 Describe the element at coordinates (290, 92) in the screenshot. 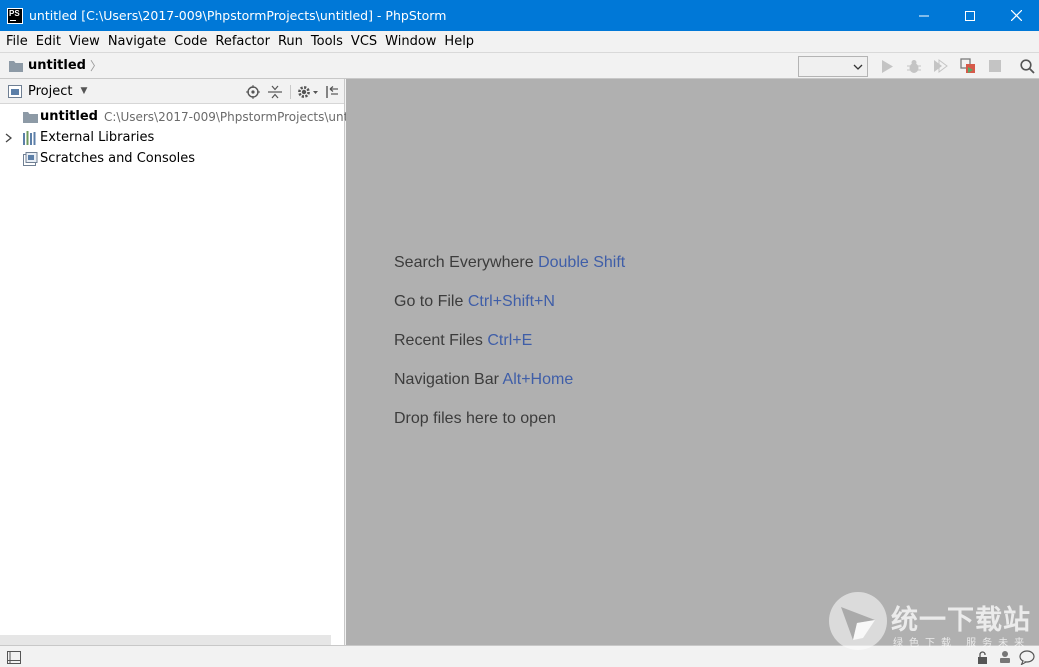

I see `toolbar-divider` at that location.